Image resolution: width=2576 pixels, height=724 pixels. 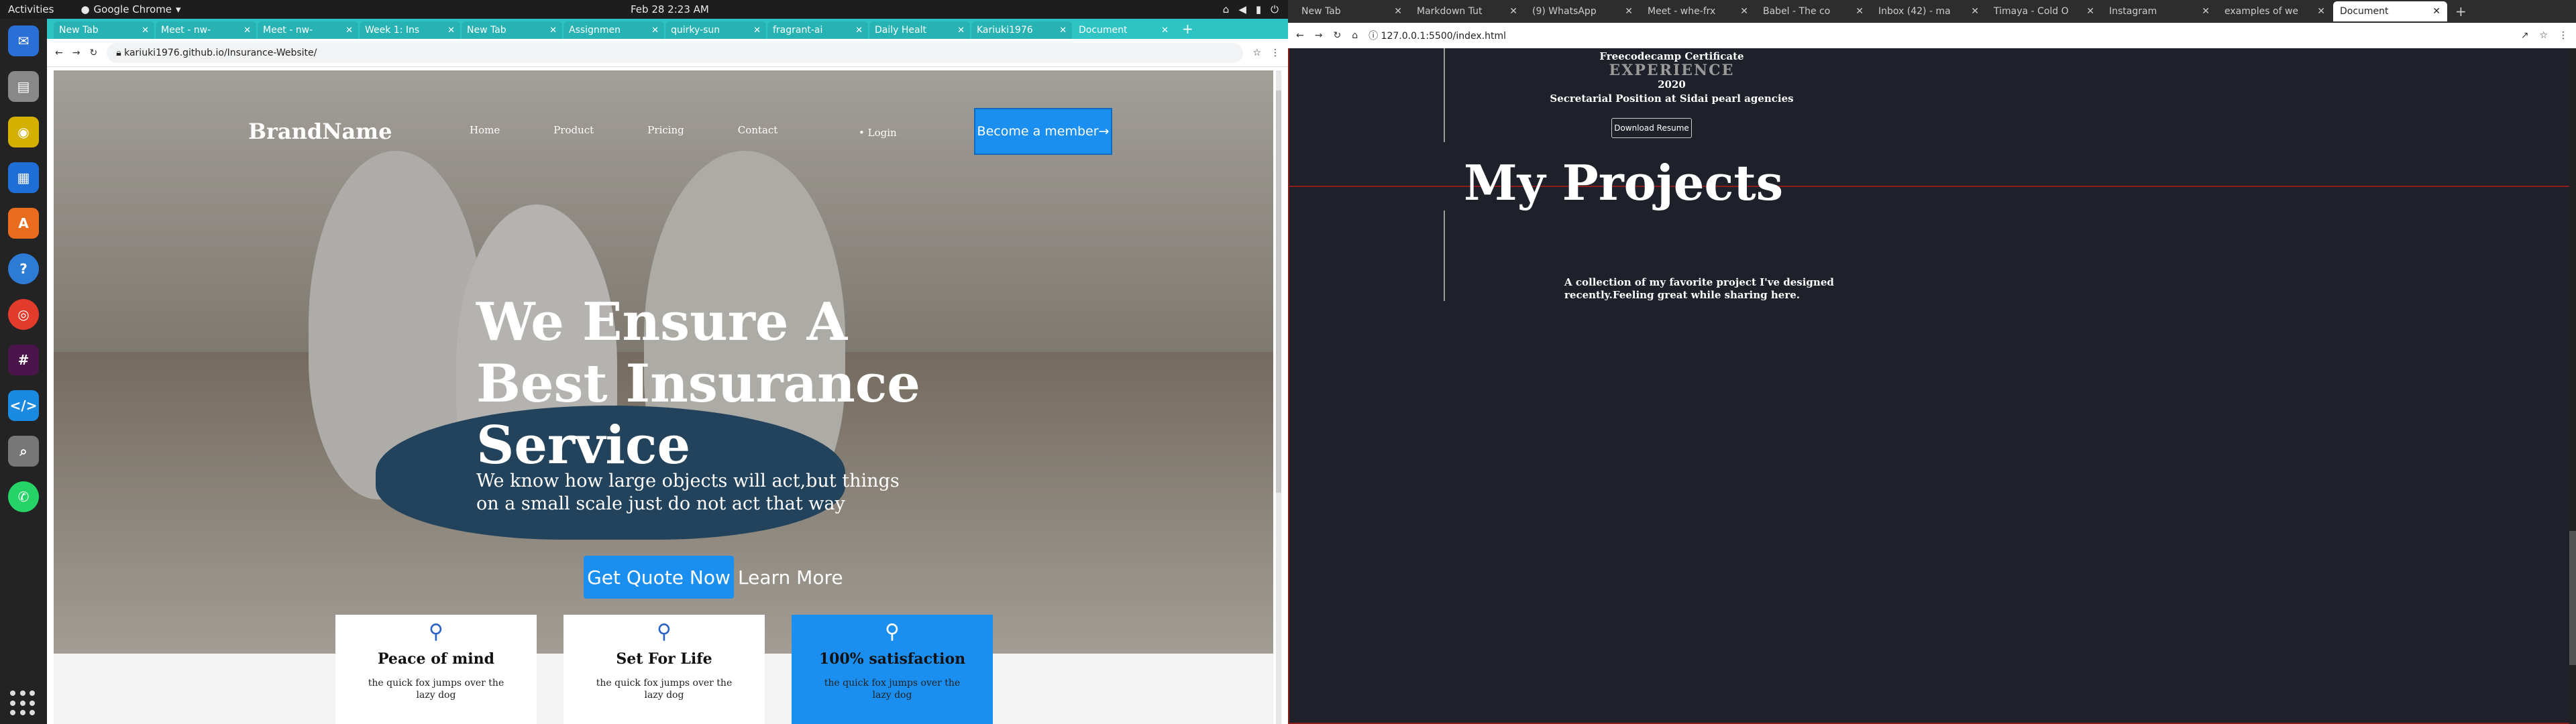 I want to click on slack-icon: #, so click(x=23, y=360).